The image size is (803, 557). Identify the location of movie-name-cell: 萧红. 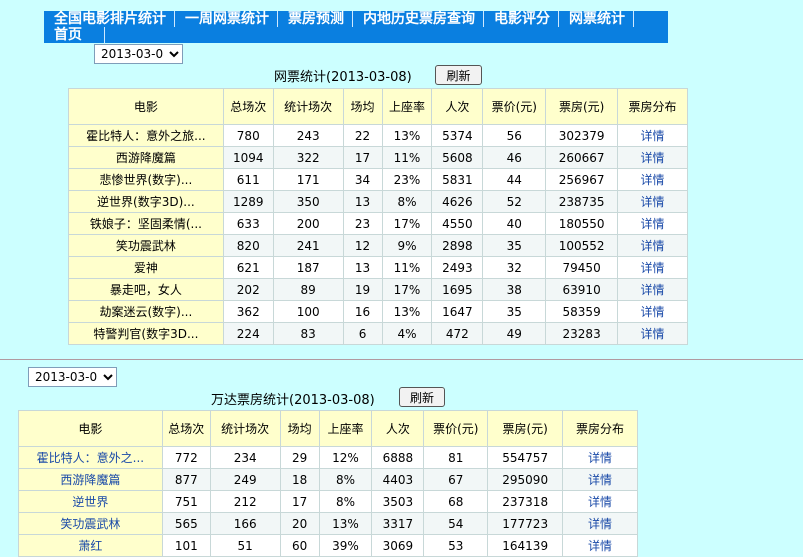
(90, 545).